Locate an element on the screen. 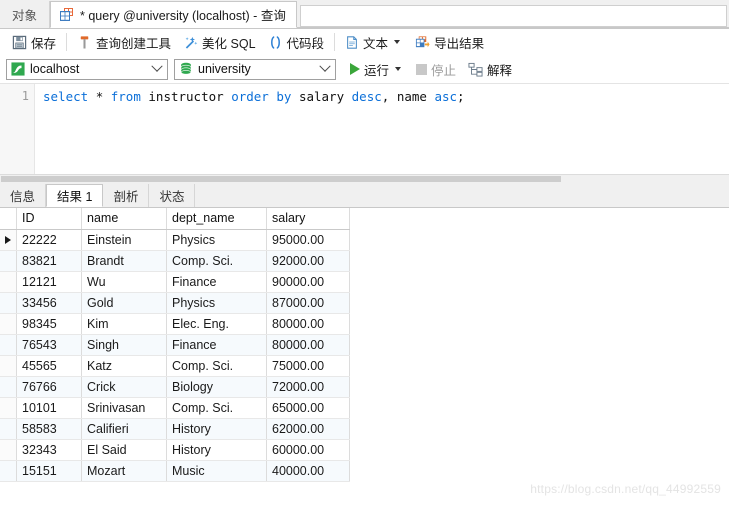 The height and width of the screenshot is (519, 729). table-cell-name: Singh is located at coordinates (124, 345).